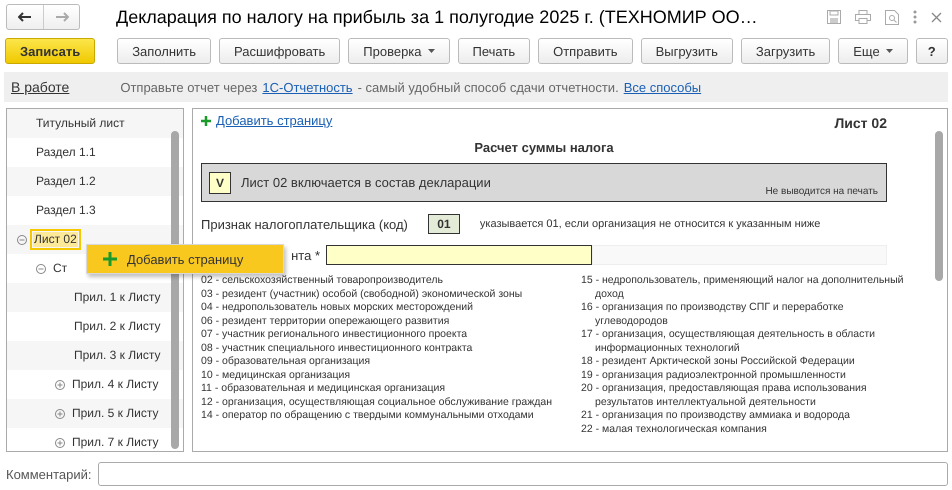 The width and height of the screenshot is (952, 490). Describe the element at coordinates (49, 474) in the screenshot. I see `comment-label: Комментарий:` at that location.